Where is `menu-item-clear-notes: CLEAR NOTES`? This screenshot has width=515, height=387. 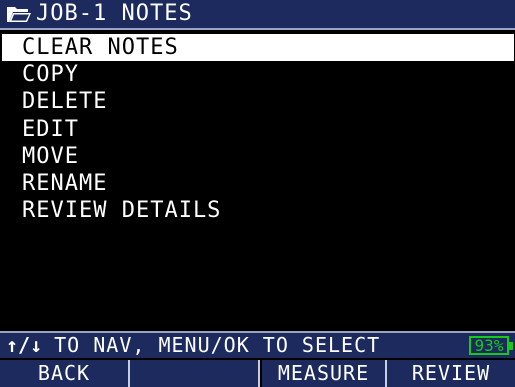
menu-item-clear-notes: CLEAR NOTES is located at coordinates (258, 48).